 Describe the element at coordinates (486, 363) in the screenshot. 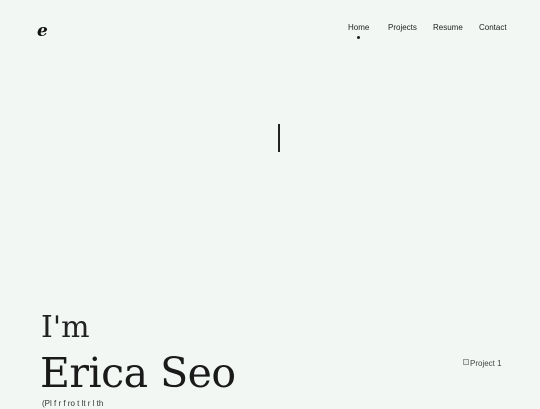

I see `project-1-alt-text: Project 1` at that location.